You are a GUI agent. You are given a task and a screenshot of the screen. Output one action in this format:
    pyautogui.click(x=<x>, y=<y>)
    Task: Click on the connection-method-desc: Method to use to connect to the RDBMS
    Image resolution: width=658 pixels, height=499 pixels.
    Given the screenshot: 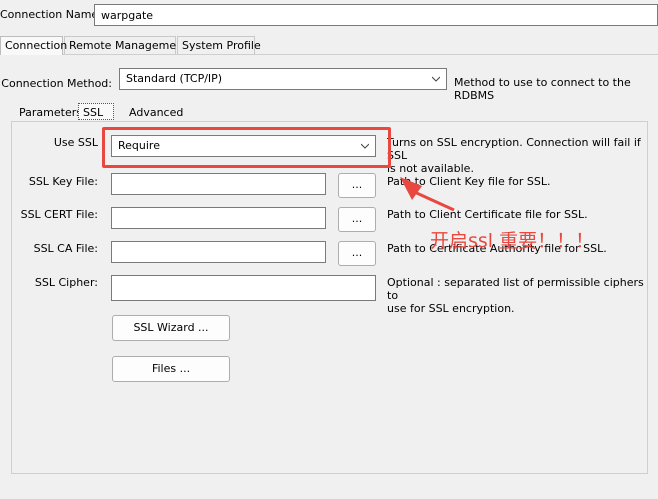 What is the action you would take?
    pyautogui.click(x=542, y=89)
    